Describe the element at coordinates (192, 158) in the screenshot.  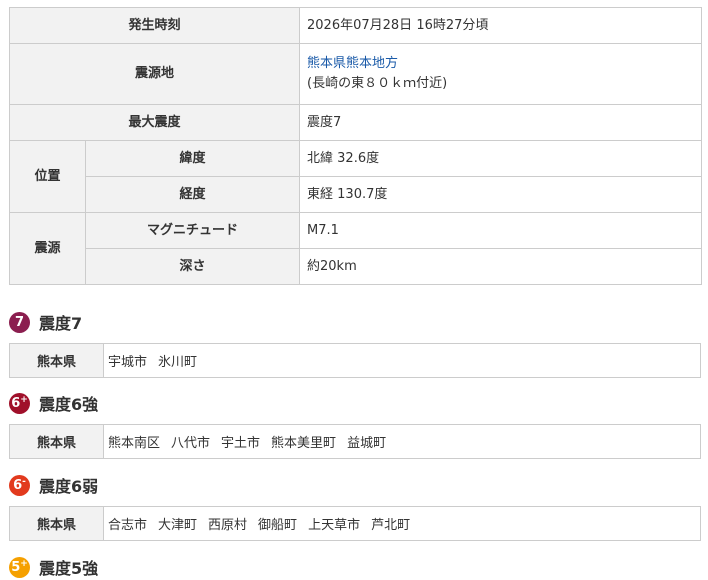
I see `latitude-label: 緯度` at that location.